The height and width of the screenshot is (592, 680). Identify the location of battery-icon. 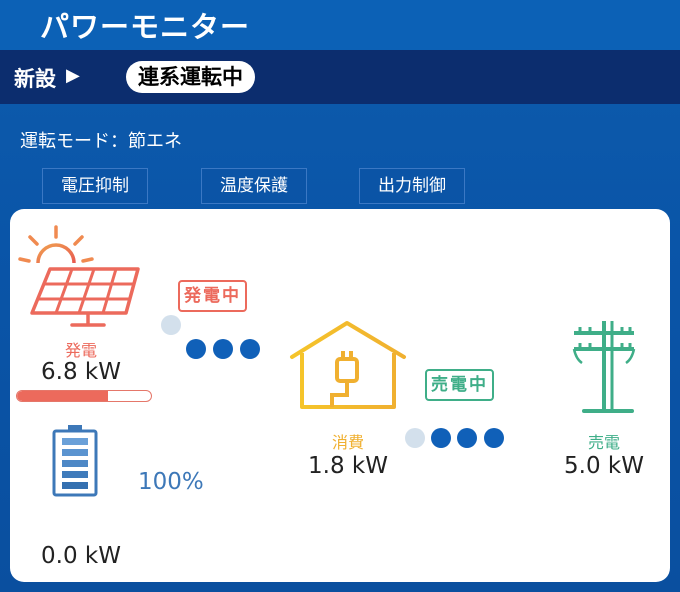
(76, 463).